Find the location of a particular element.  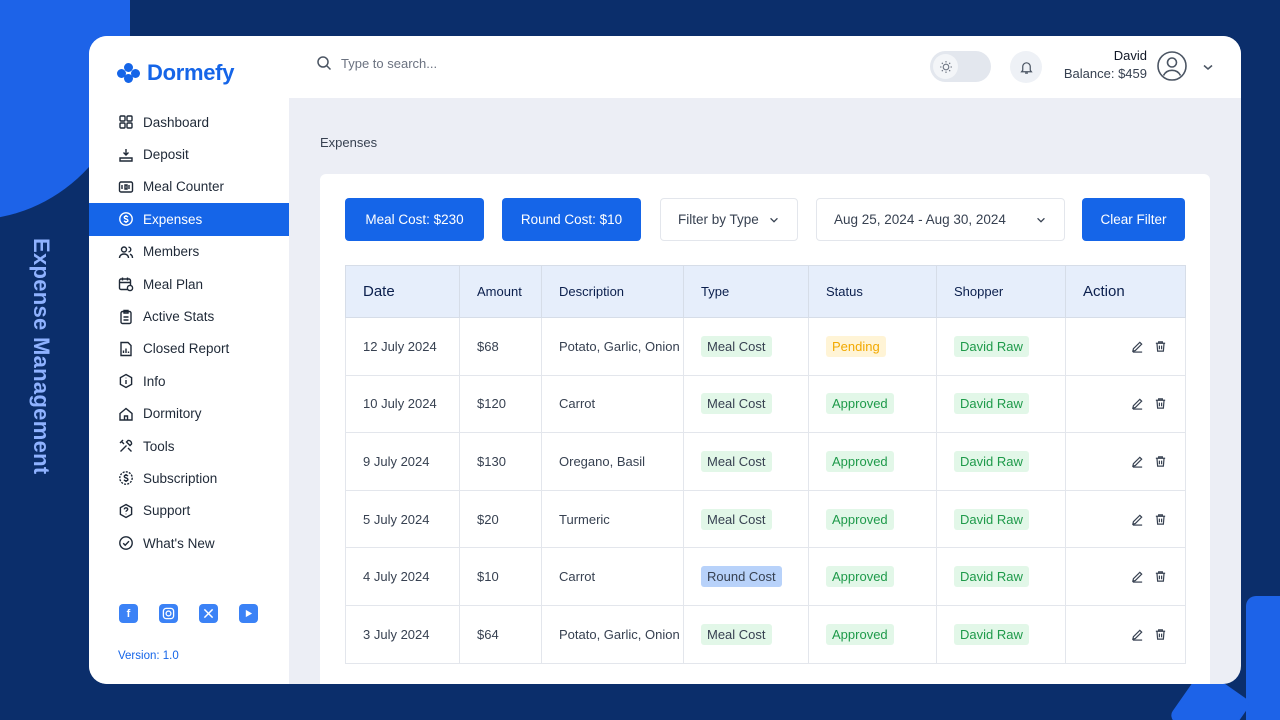

side-caption: Expense Management is located at coordinates (41, 356).